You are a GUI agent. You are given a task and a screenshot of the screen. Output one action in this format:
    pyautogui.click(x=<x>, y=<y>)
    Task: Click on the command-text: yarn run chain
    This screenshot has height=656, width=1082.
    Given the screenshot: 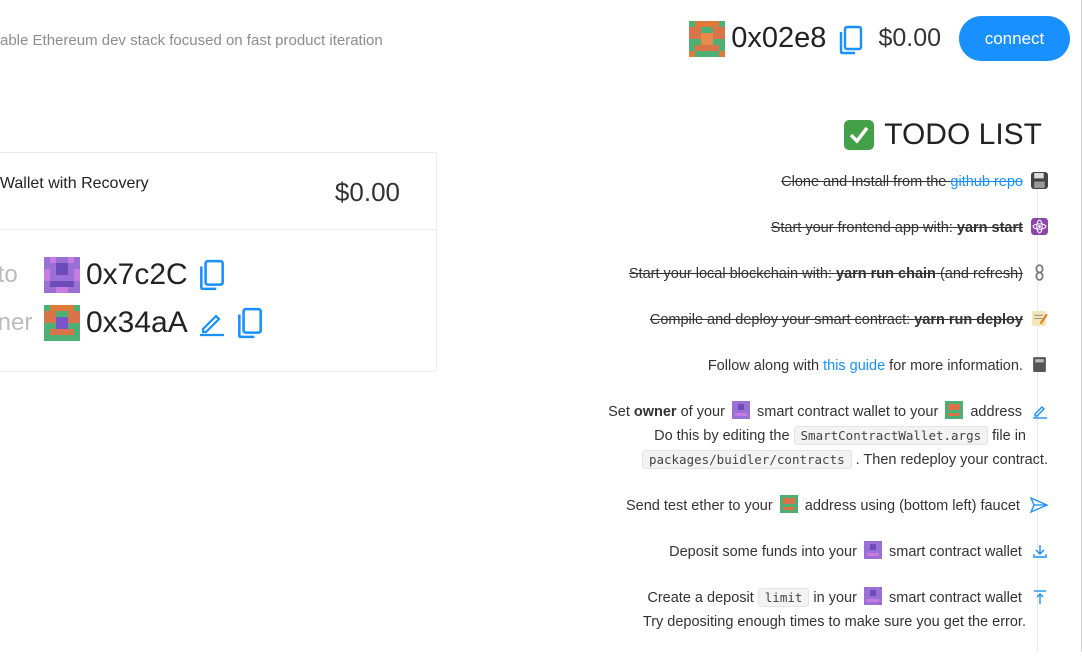 What is the action you would take?
    pyautogui.click(x=886, y=274)
    